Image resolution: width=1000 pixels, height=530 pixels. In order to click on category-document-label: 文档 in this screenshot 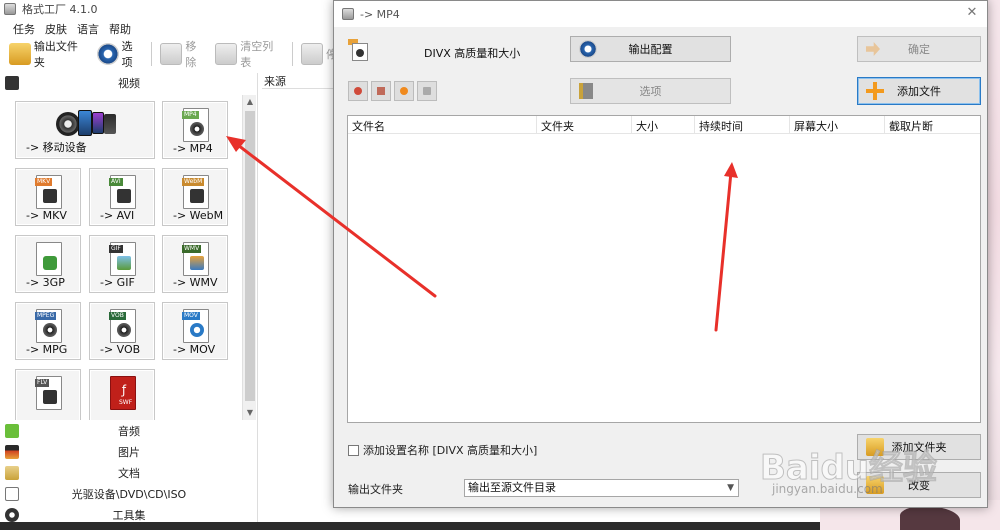, I will do `click(129, 473)`.